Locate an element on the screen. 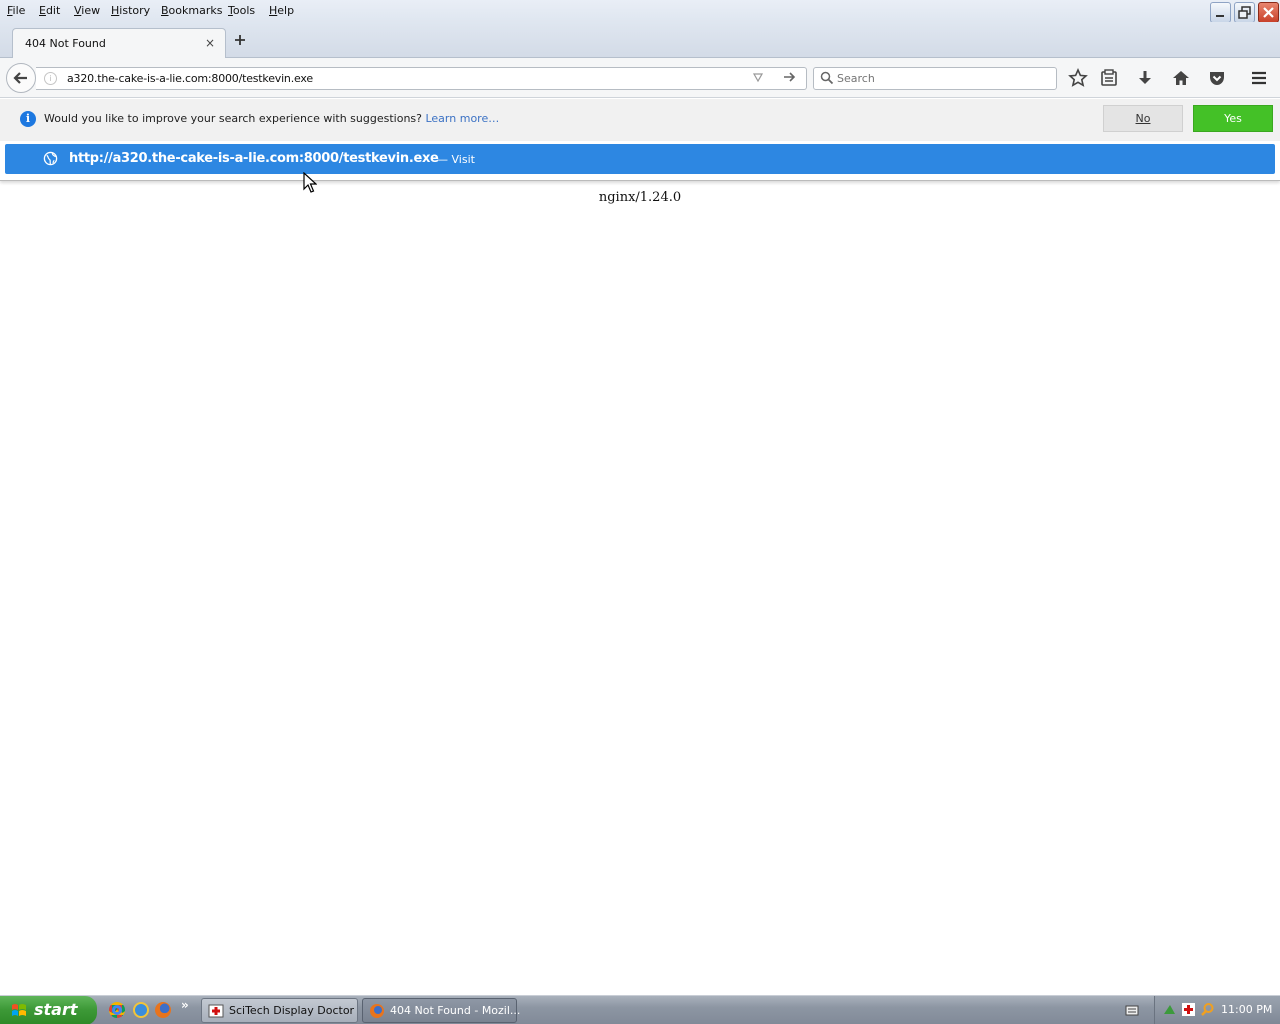  no-button: No is located at coordinates (1143, 118).